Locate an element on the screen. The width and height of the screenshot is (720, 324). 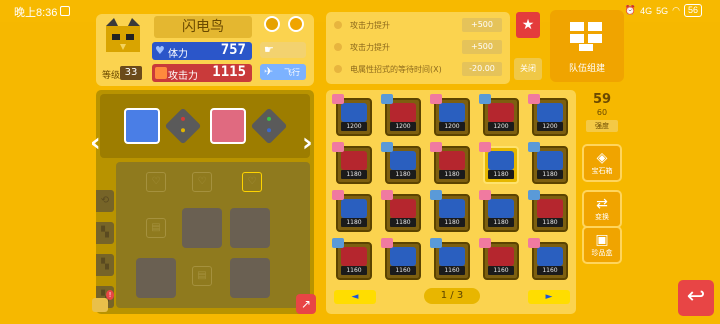
stone-slot-blue is located at coordinates (142, 126).